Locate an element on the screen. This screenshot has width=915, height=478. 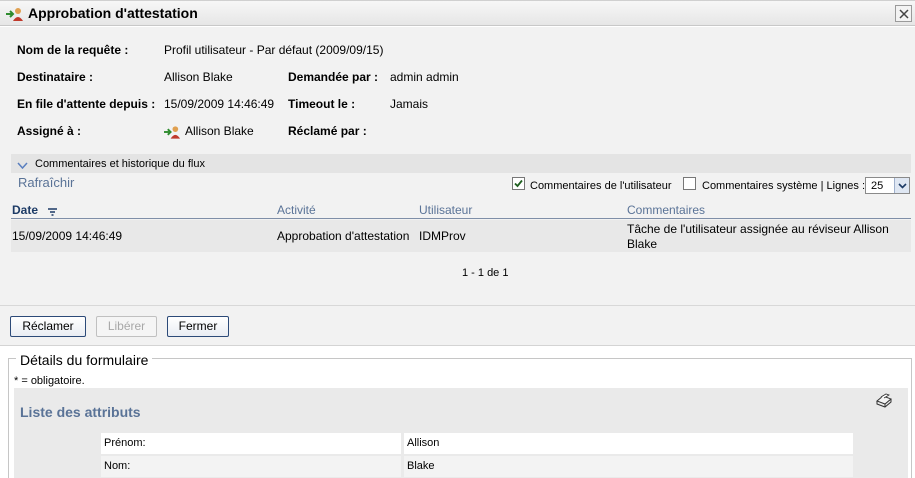
print-icon is located at coordinates (884, 401).